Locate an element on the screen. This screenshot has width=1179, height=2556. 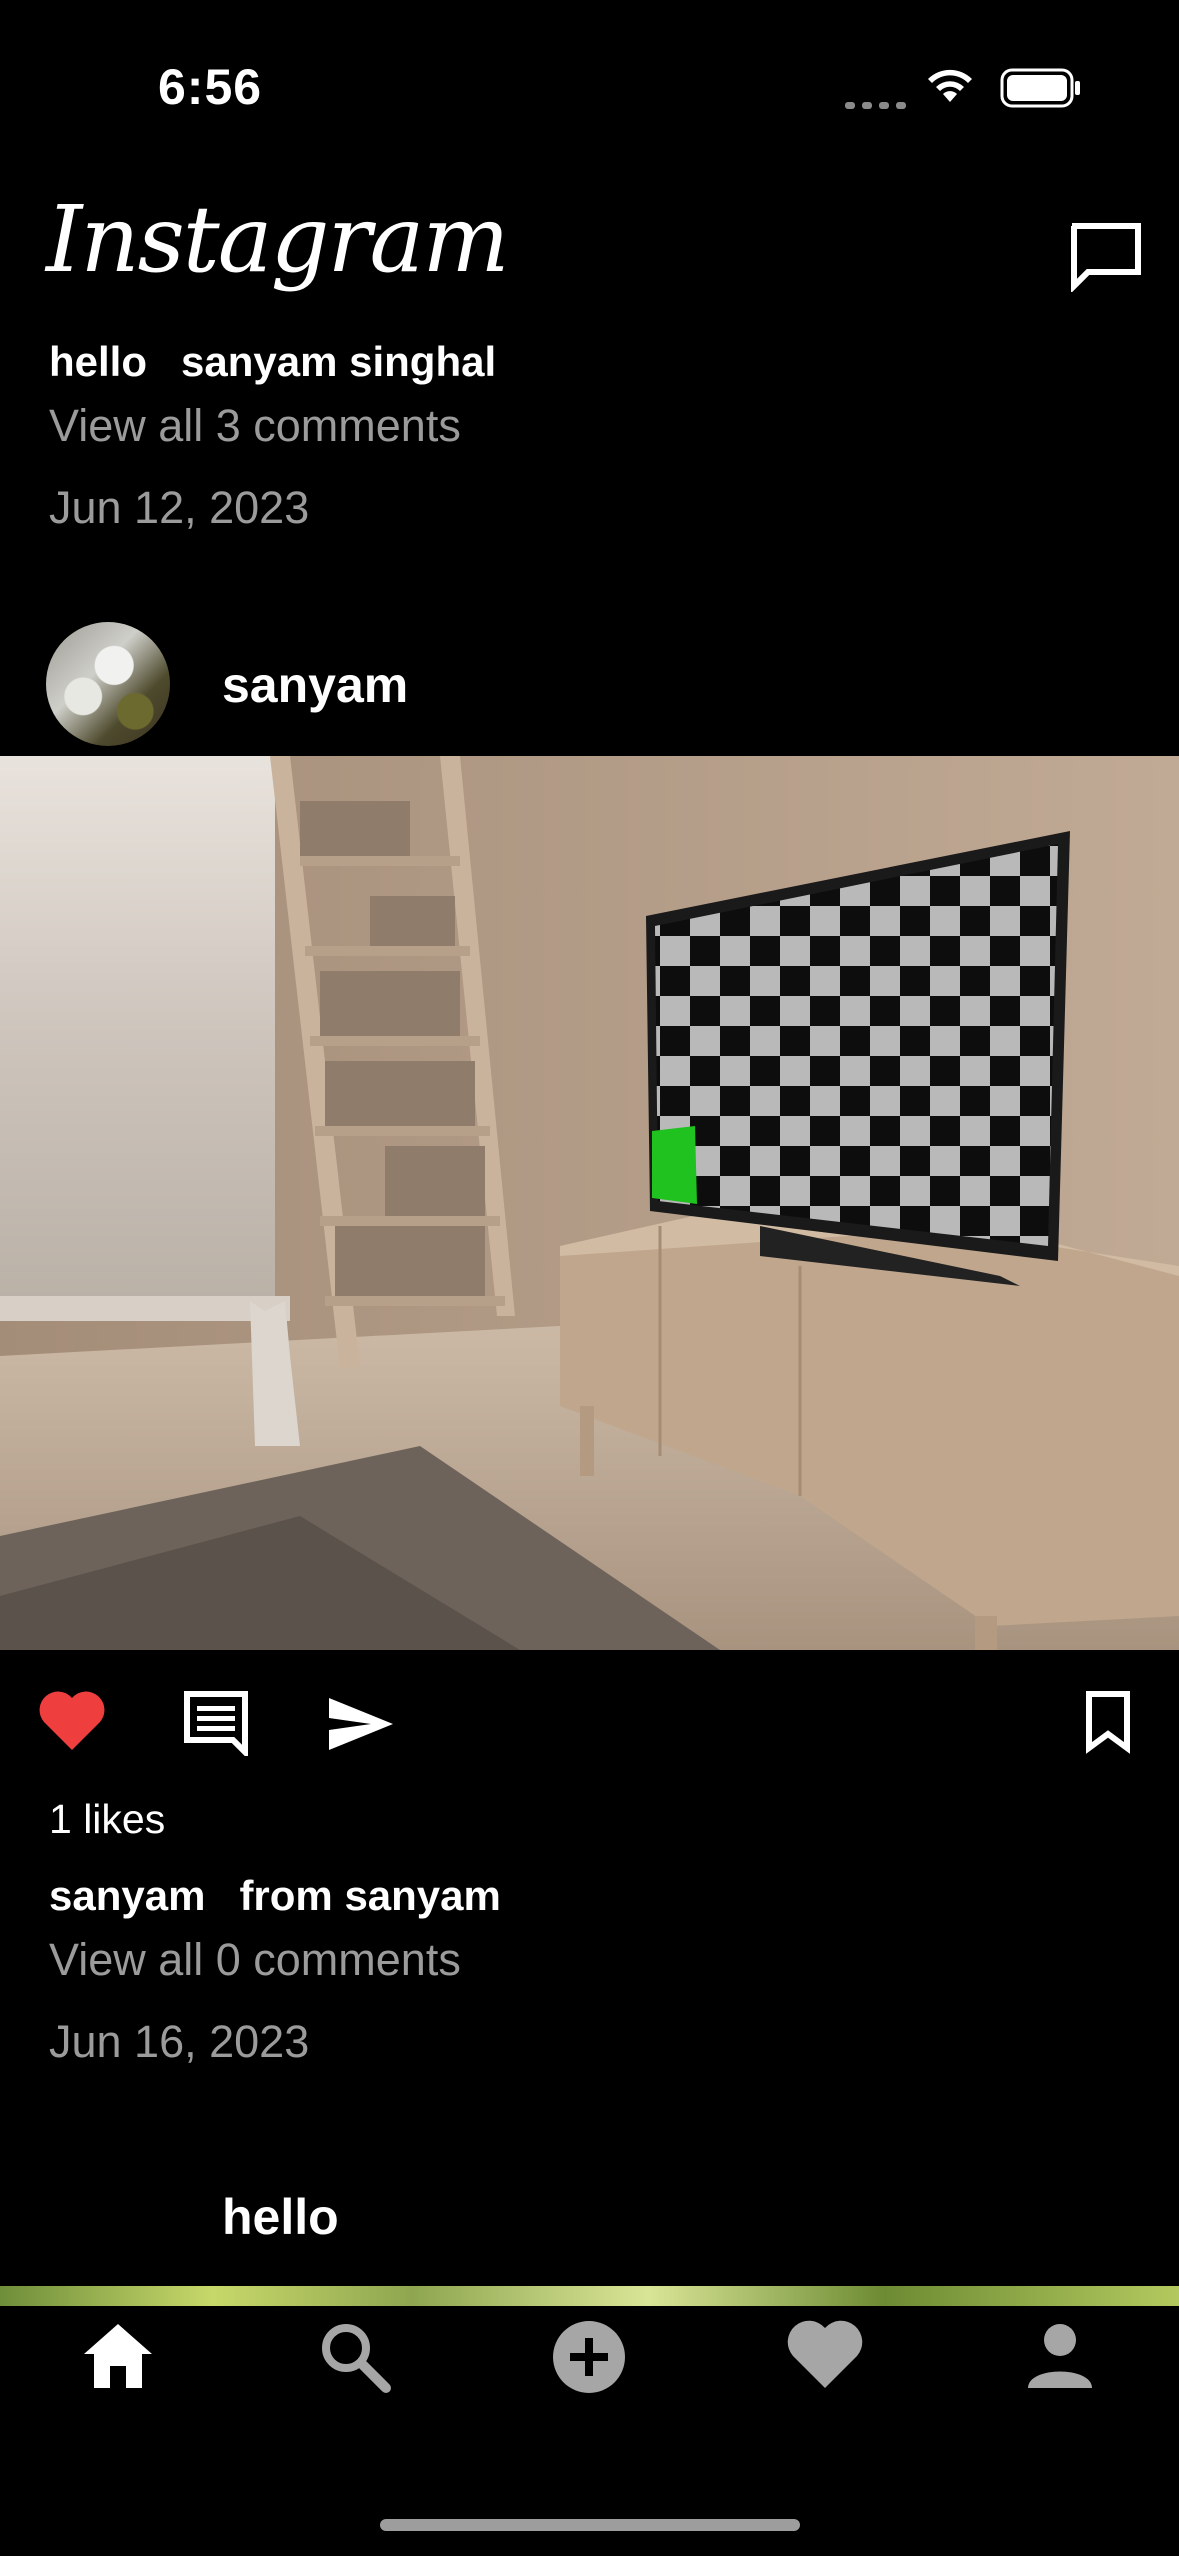
post-caption: sanyam from sanyam is located at coordinates (275, 1896).